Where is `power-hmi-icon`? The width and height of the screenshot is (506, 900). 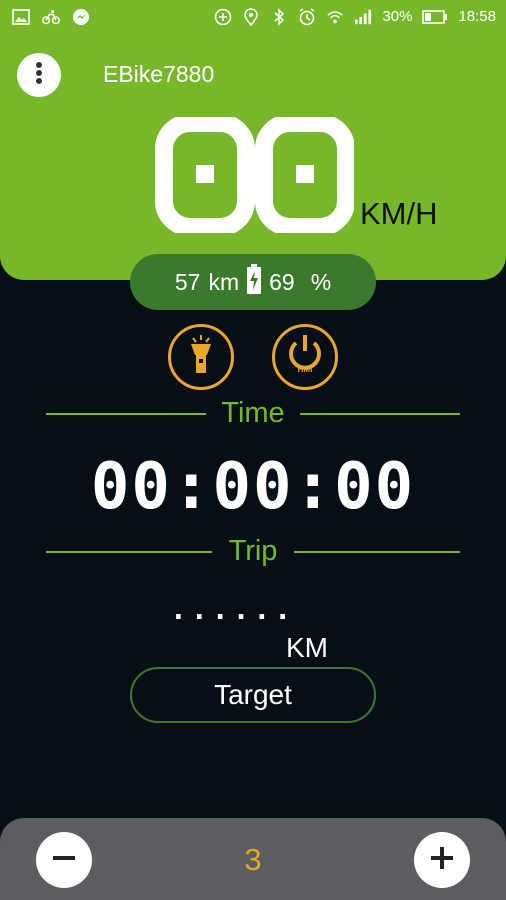 power-hmi-icon is located at coordinates (305, 357).